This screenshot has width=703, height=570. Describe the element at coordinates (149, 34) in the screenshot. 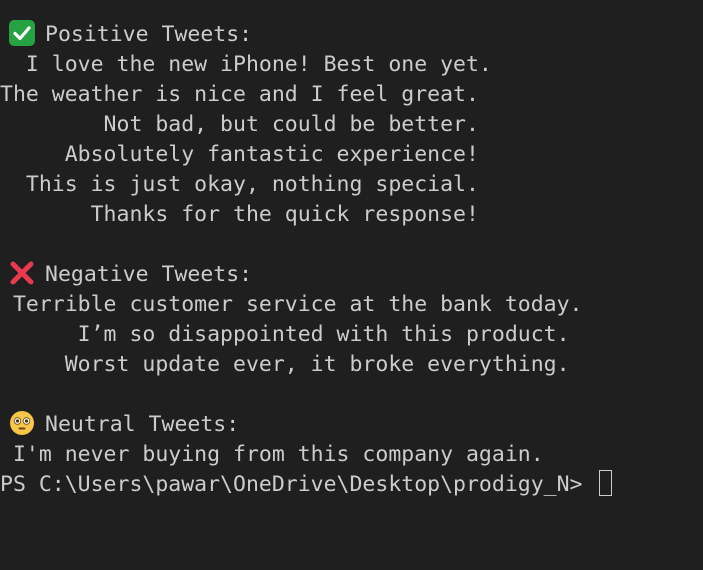

I see `positive-heading: Positive Tweets:` at that location.